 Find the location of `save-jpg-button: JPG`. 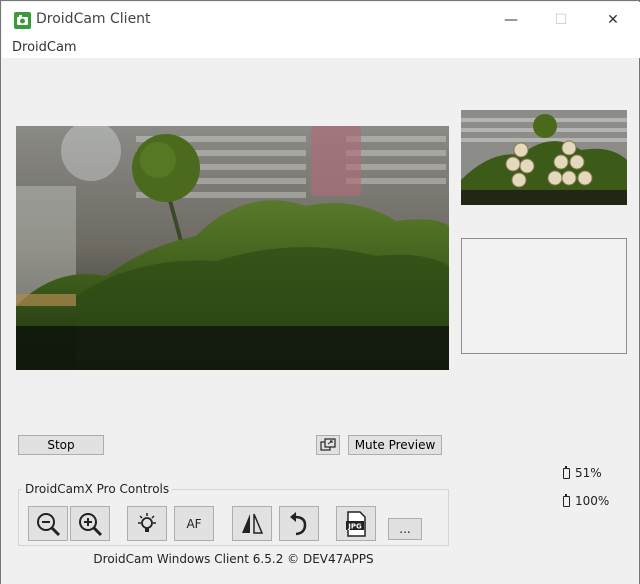

save-jpg-button: JPG is located at coordinates (356, 523).